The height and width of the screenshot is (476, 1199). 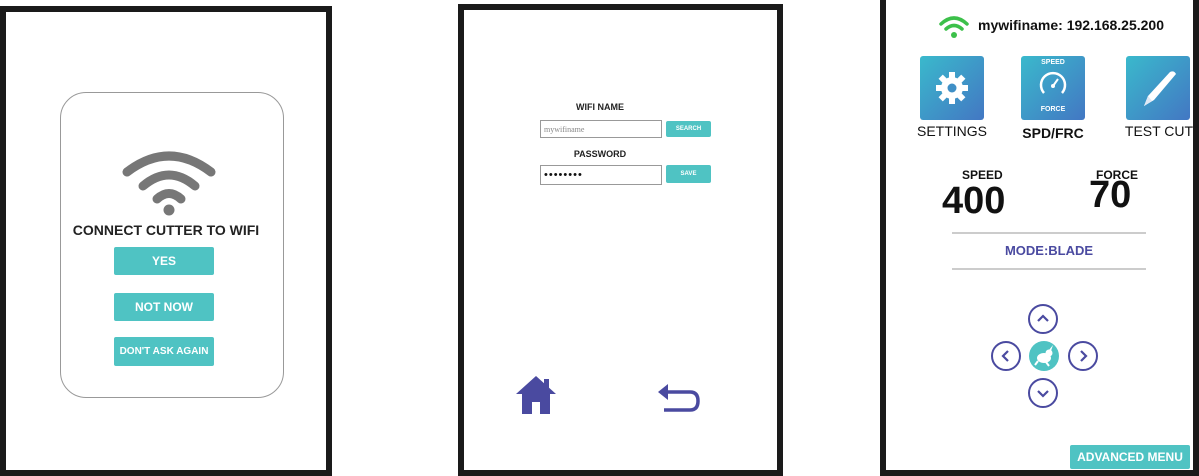 What do you see at coordinates (1053, 62) in the screenshot?
I see `gauge-speed-label: SPEED` at bounding box center [1053, 62].